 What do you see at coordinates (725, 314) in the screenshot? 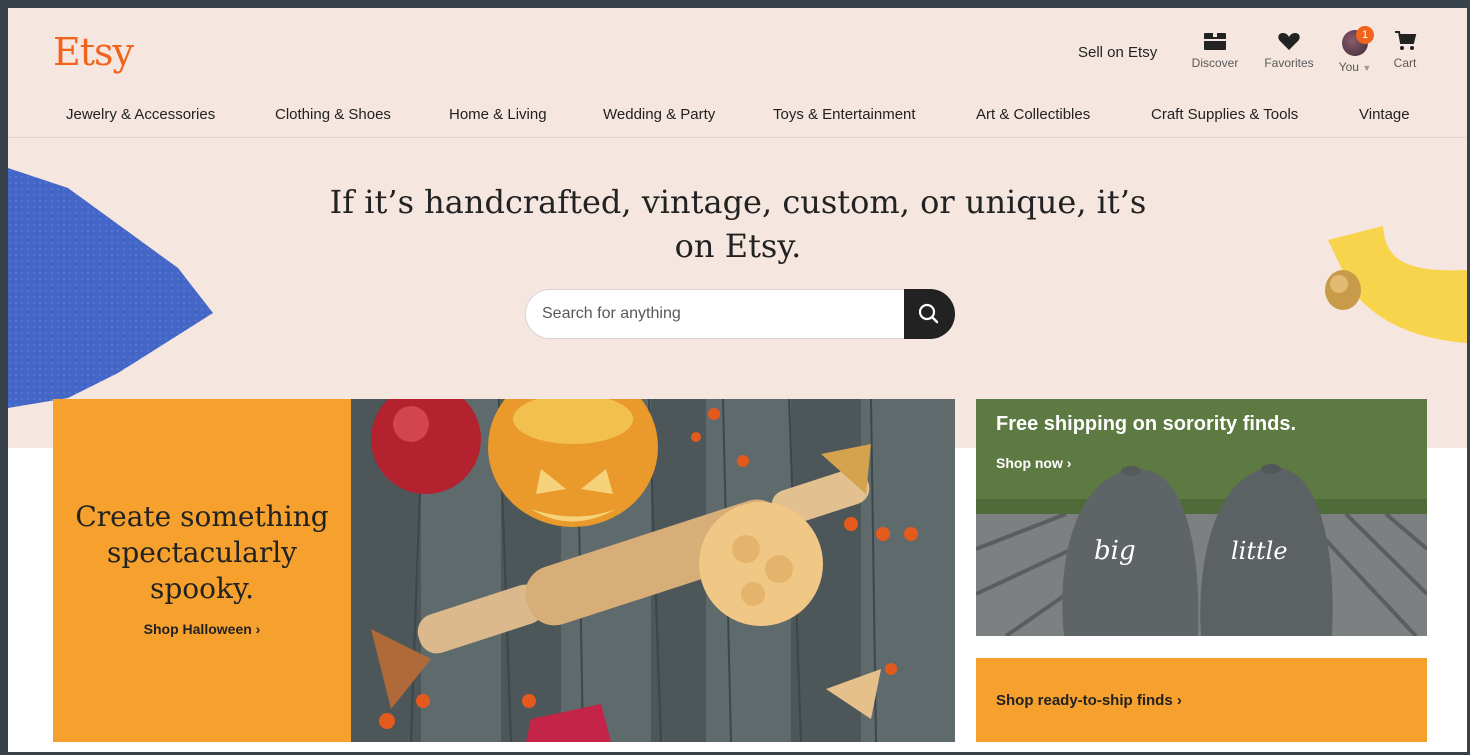
I see `search-input` at bounding box center [725, 314].